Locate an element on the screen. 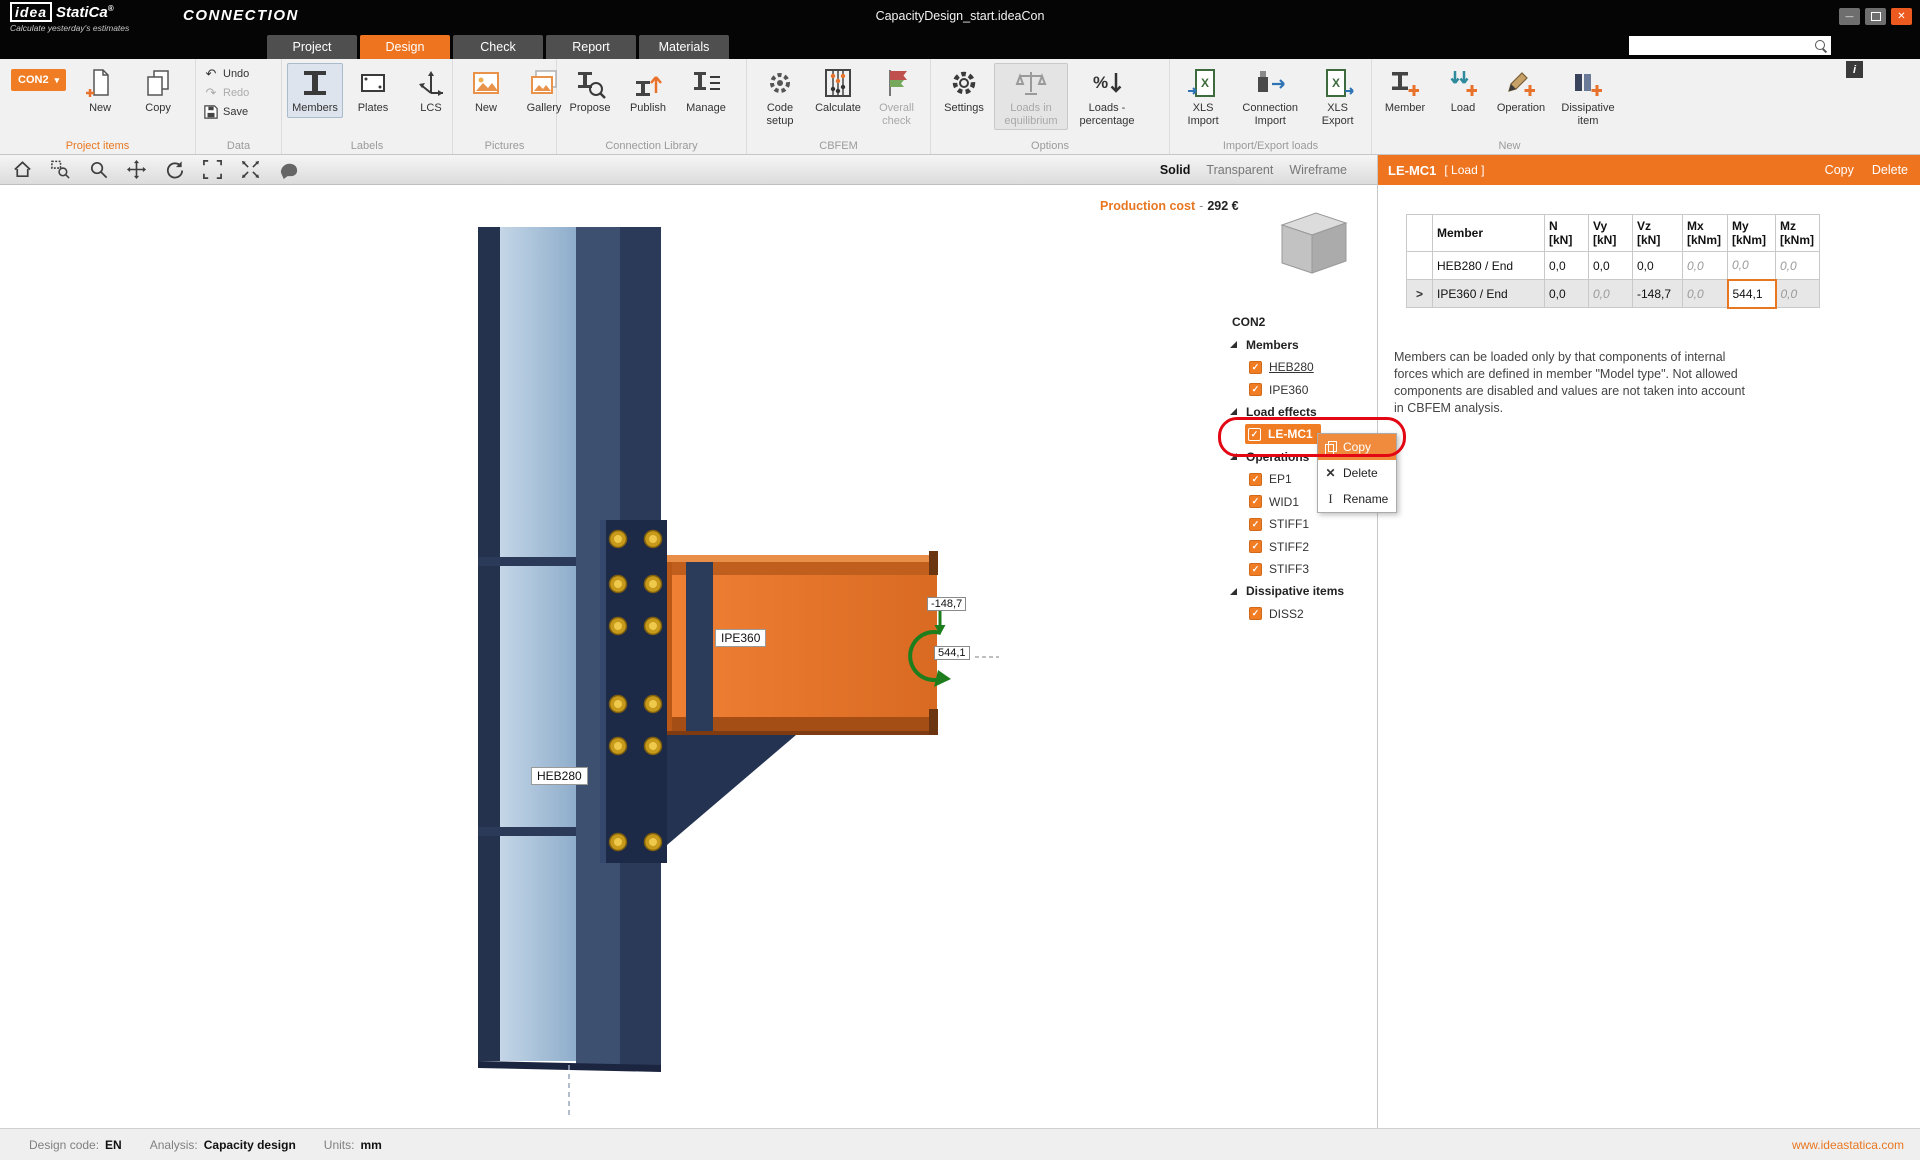 The width and height of the screenshot is (1920, 1160). loads-in-equilibrium-button: Loads in equilibrium is located at coordinates (1031, 97).